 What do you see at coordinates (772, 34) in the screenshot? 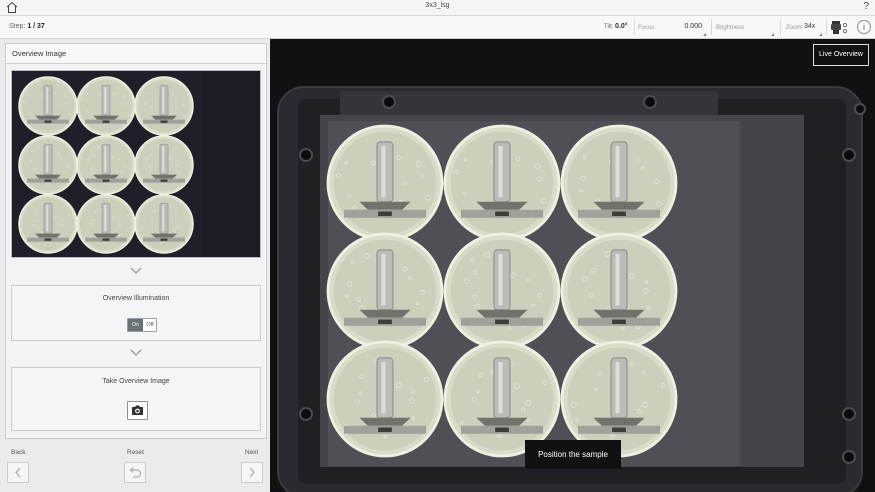
I see `brightness-dropdown-indicator` at bounding box center [772, 34].